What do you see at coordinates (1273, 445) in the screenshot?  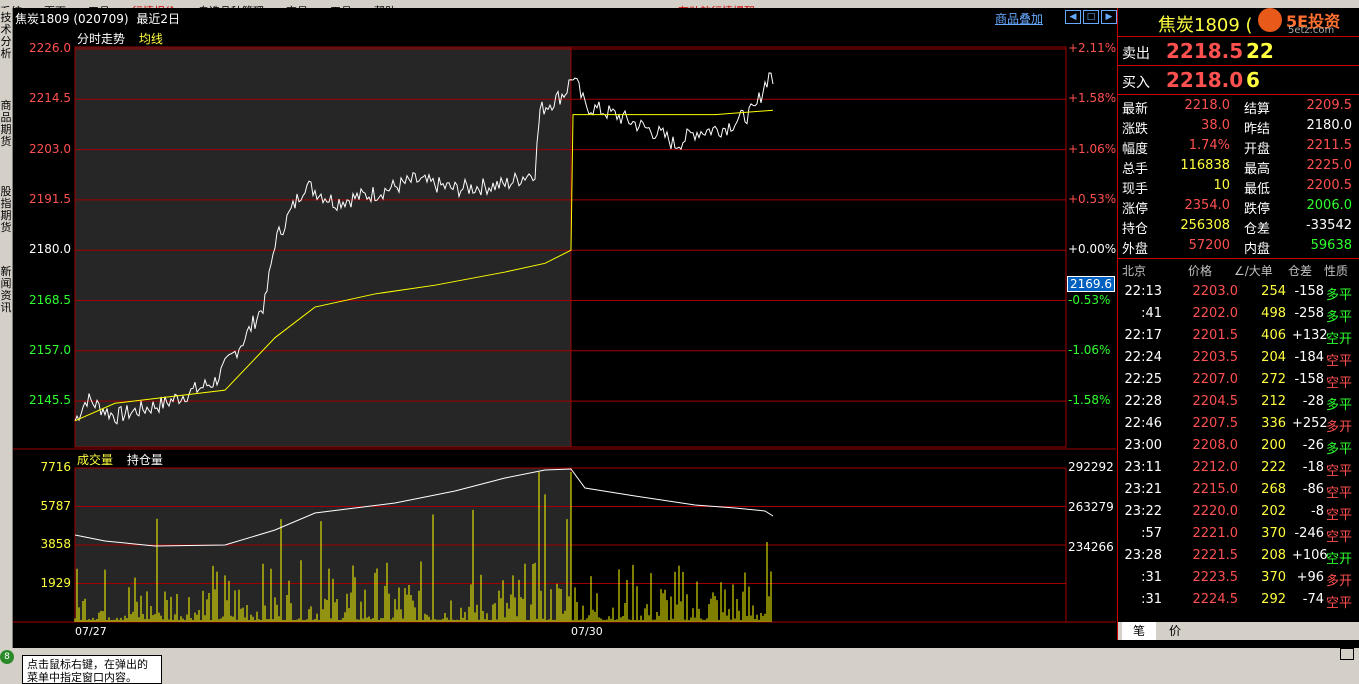 I see `tick-volume: 200` at bounding box center [1273, 445].